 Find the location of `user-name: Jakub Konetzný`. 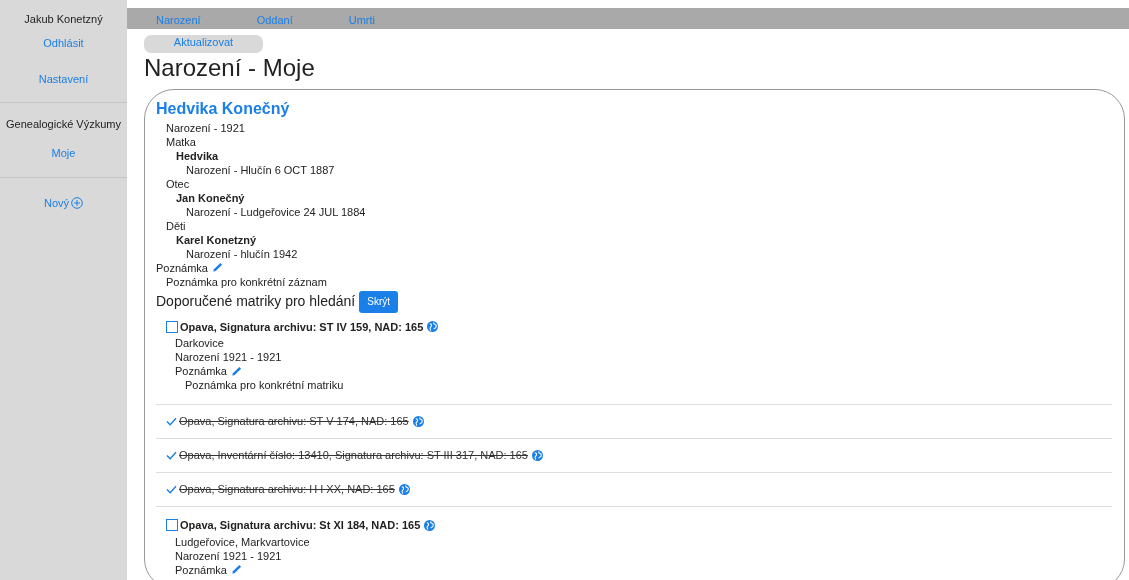

user-name: Jakub Konetzný is located at coordinates (63, 19).